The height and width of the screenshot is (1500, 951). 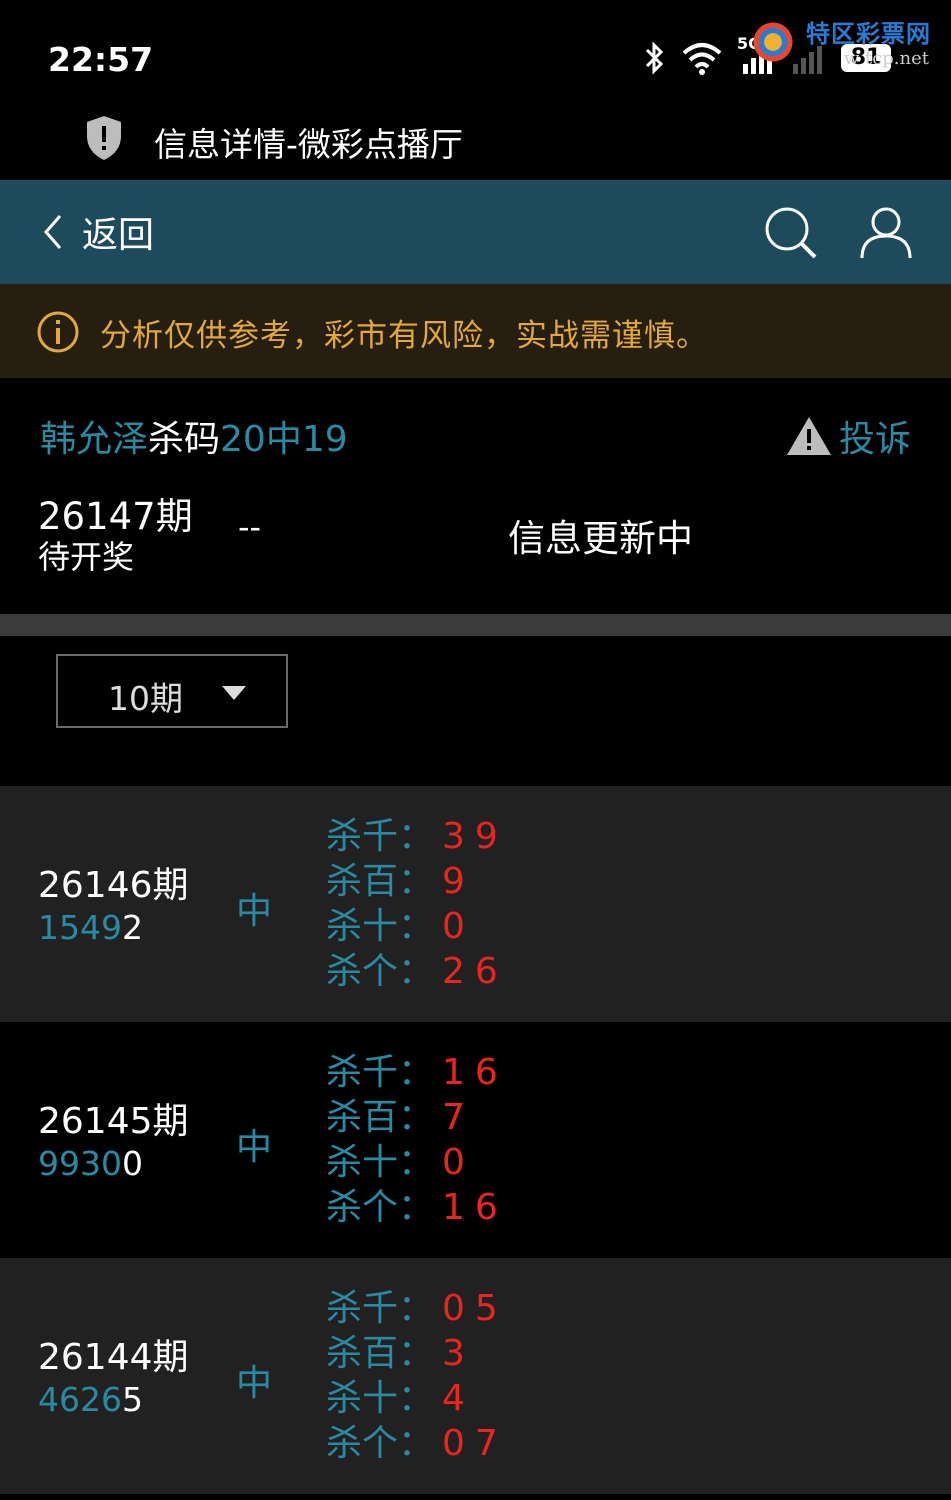 What do you see at coordinates (458, 1353) in the screenshot?
I see `kill-value: 3` at bounding box center [458, 1353].